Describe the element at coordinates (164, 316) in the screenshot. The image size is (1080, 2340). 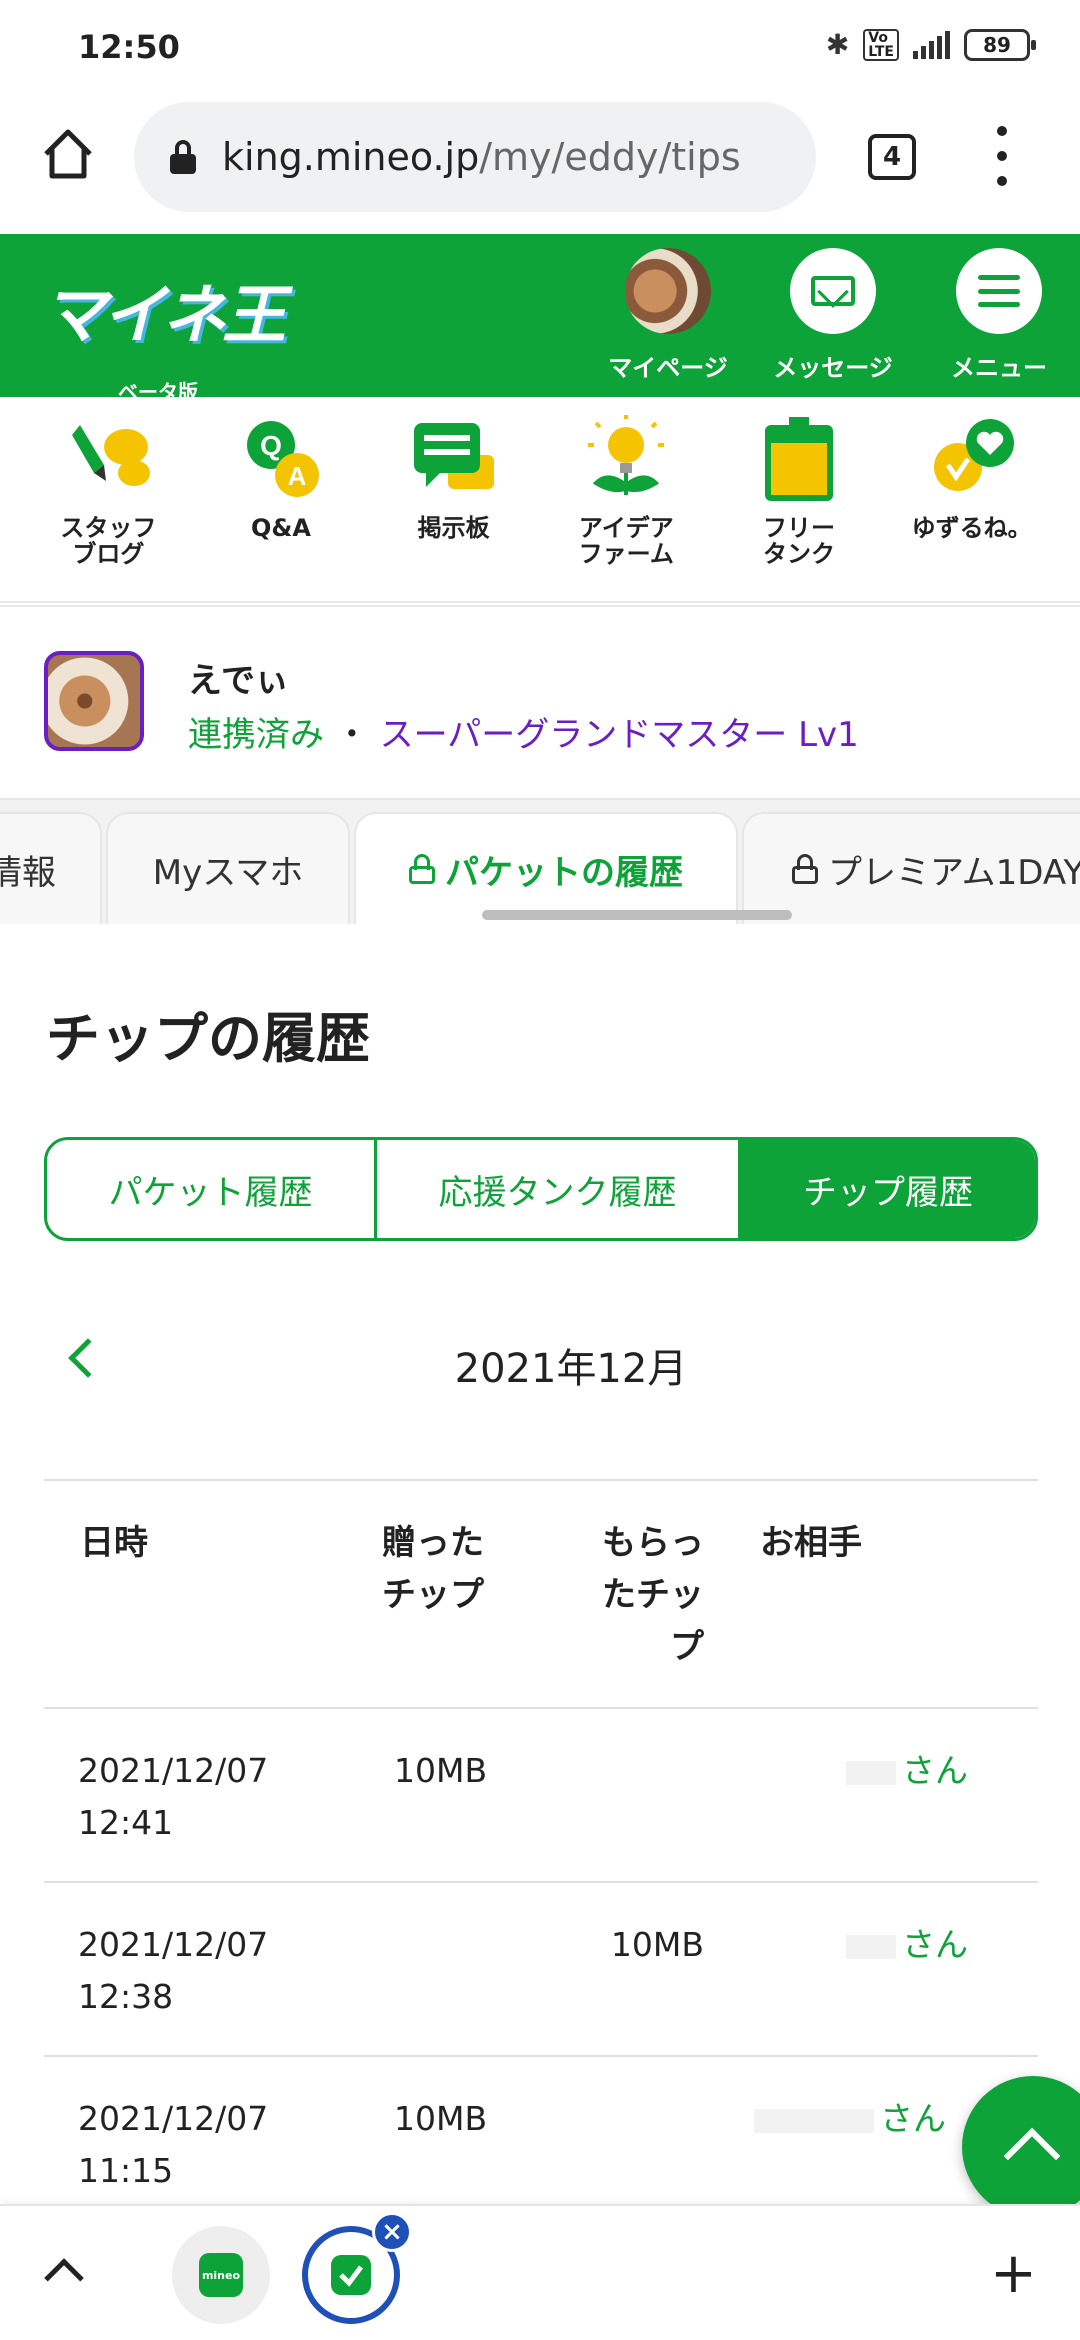
I see `logo-mark: マイネ王` at that location.